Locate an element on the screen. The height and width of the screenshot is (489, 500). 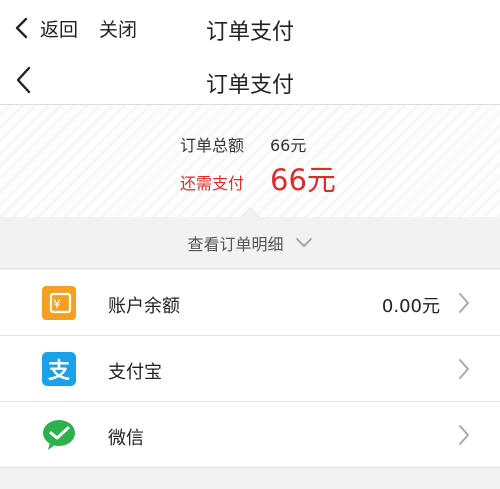
payment-method-alipay: 支 支付宝 is located at coordinates (250, 369).